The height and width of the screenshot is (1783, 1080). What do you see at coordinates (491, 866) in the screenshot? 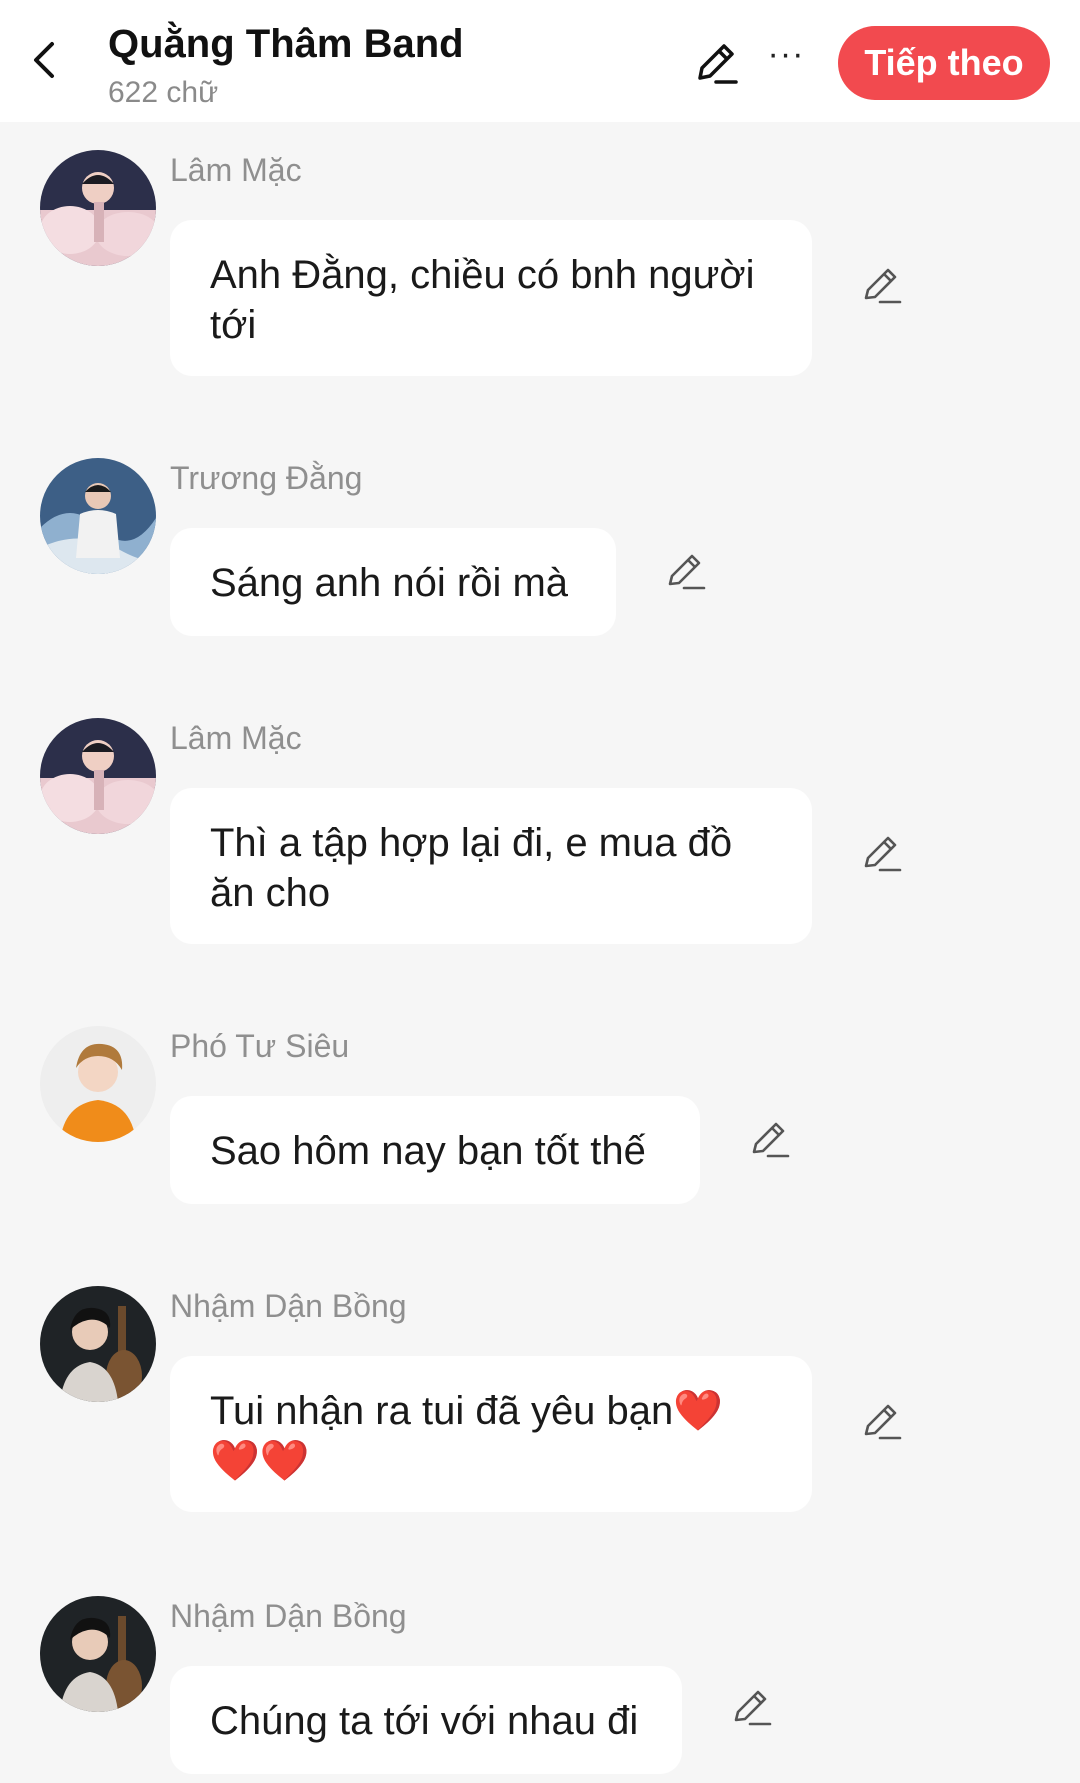
I see `message-bubble: Thì a tập hợp lại đi, e mua đồ ăn cho` at bounding box center [491, 866].